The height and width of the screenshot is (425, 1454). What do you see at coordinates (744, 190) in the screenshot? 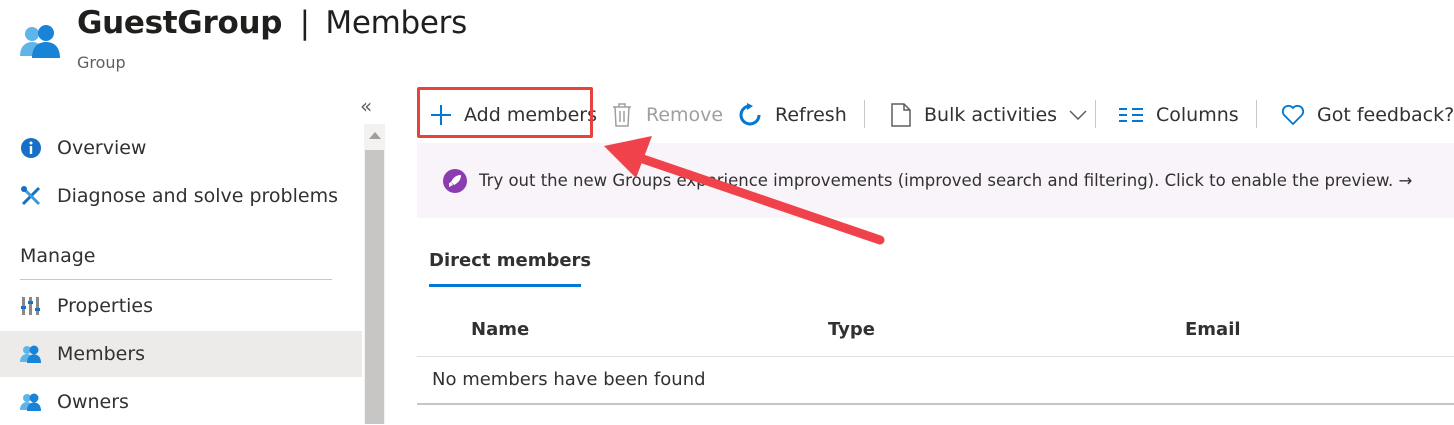
I see `annotation-arrow` at bounding box center [744, 190].